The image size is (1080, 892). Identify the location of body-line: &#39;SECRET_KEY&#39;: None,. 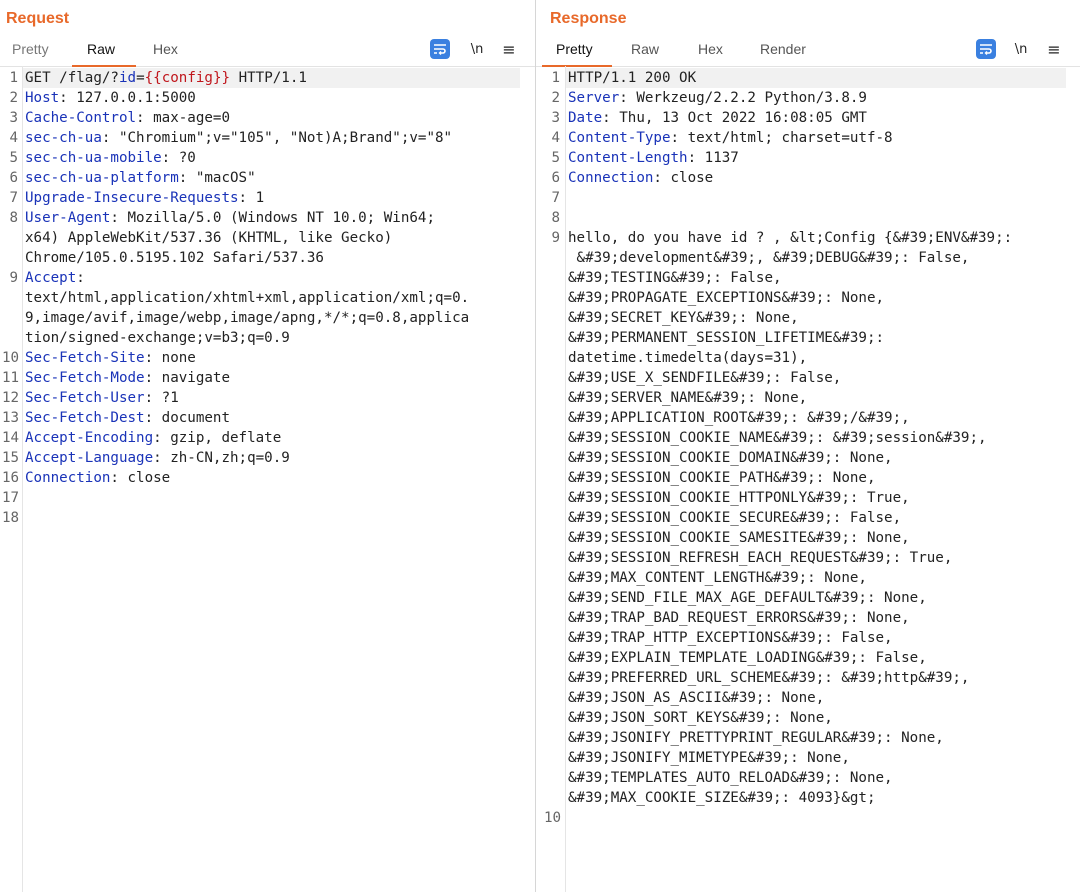
(683, 318).